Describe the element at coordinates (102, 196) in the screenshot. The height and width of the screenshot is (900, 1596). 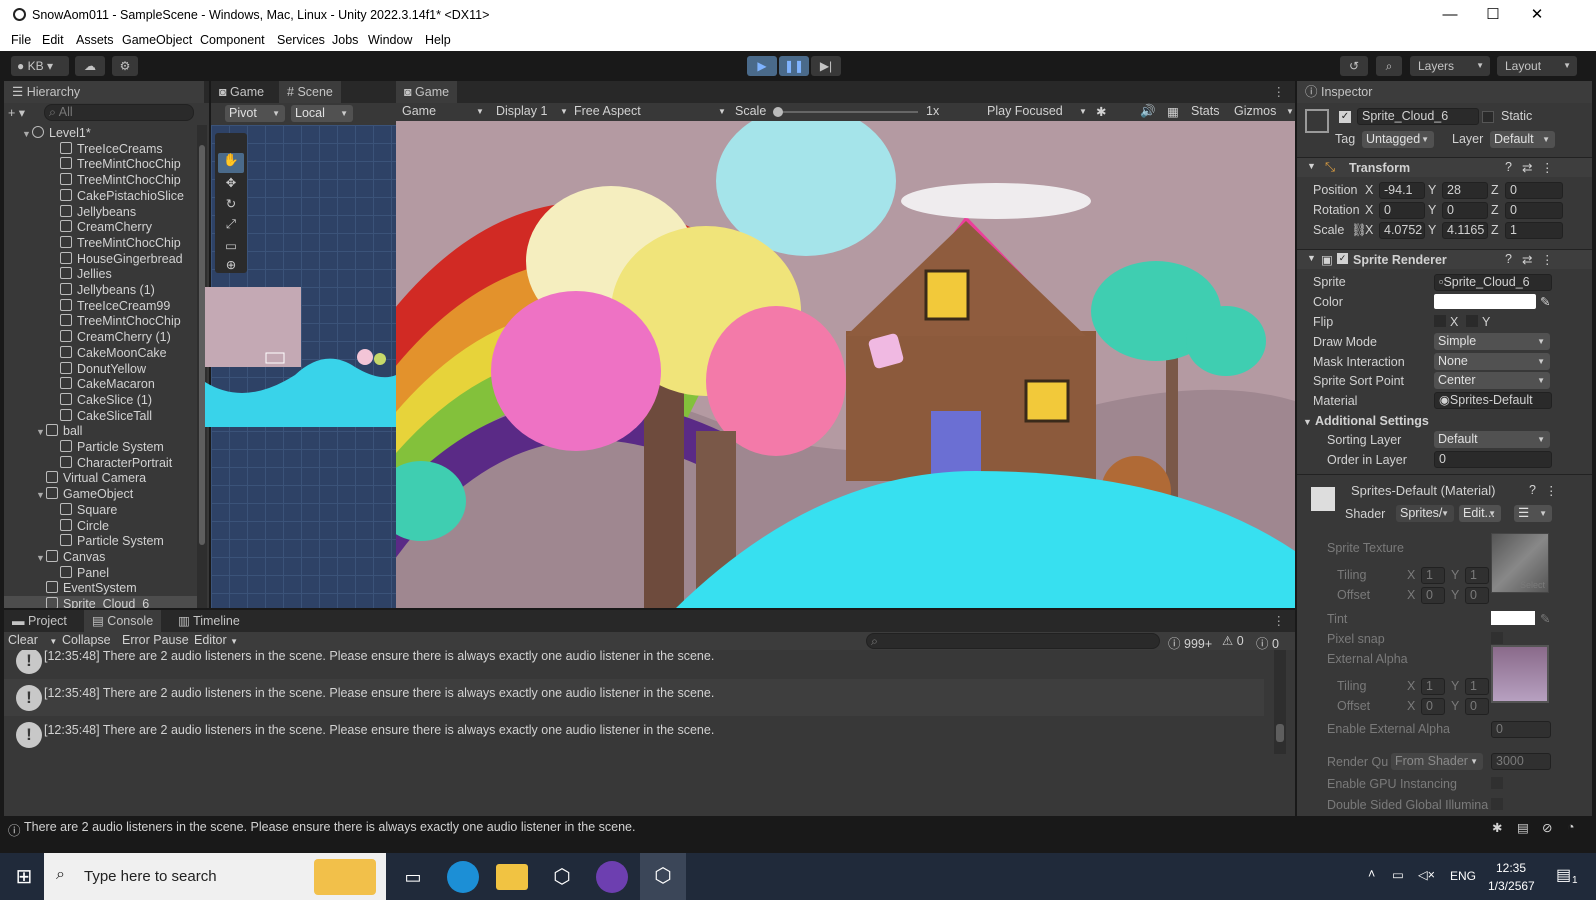
I see `hierarchy-item: CakePistachioSlice` at that location.